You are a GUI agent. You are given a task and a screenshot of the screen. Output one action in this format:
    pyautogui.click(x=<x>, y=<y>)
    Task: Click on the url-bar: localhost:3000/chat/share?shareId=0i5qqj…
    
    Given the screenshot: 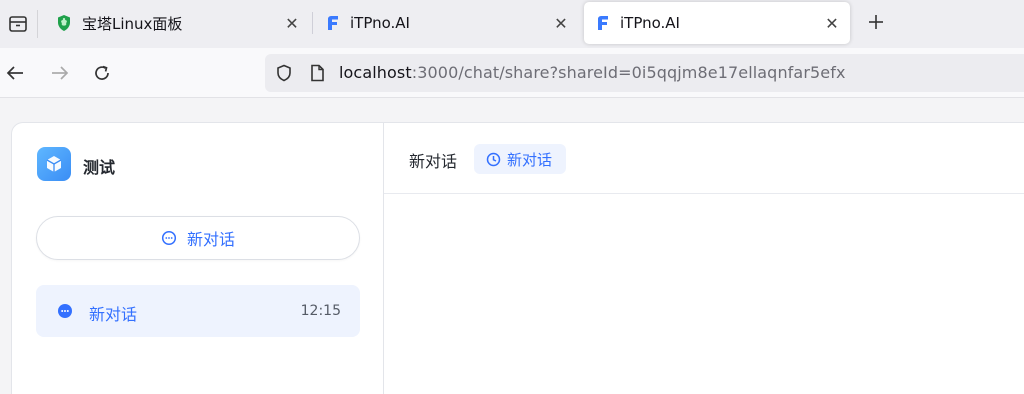 What is the action you would take?
    pyautogui.click(x=644, y=73)
    